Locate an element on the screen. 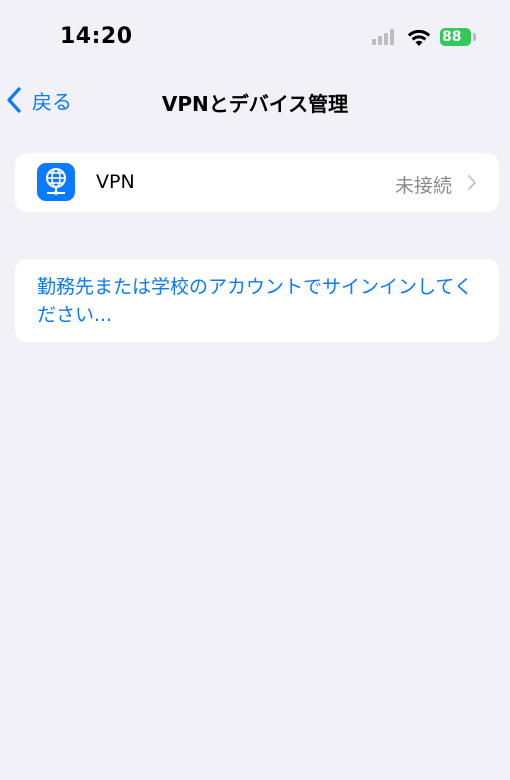 The height and width of the screenshot is (780, 510). page-title: VPNとデバイス管理 is located at coordinates (255, 104).